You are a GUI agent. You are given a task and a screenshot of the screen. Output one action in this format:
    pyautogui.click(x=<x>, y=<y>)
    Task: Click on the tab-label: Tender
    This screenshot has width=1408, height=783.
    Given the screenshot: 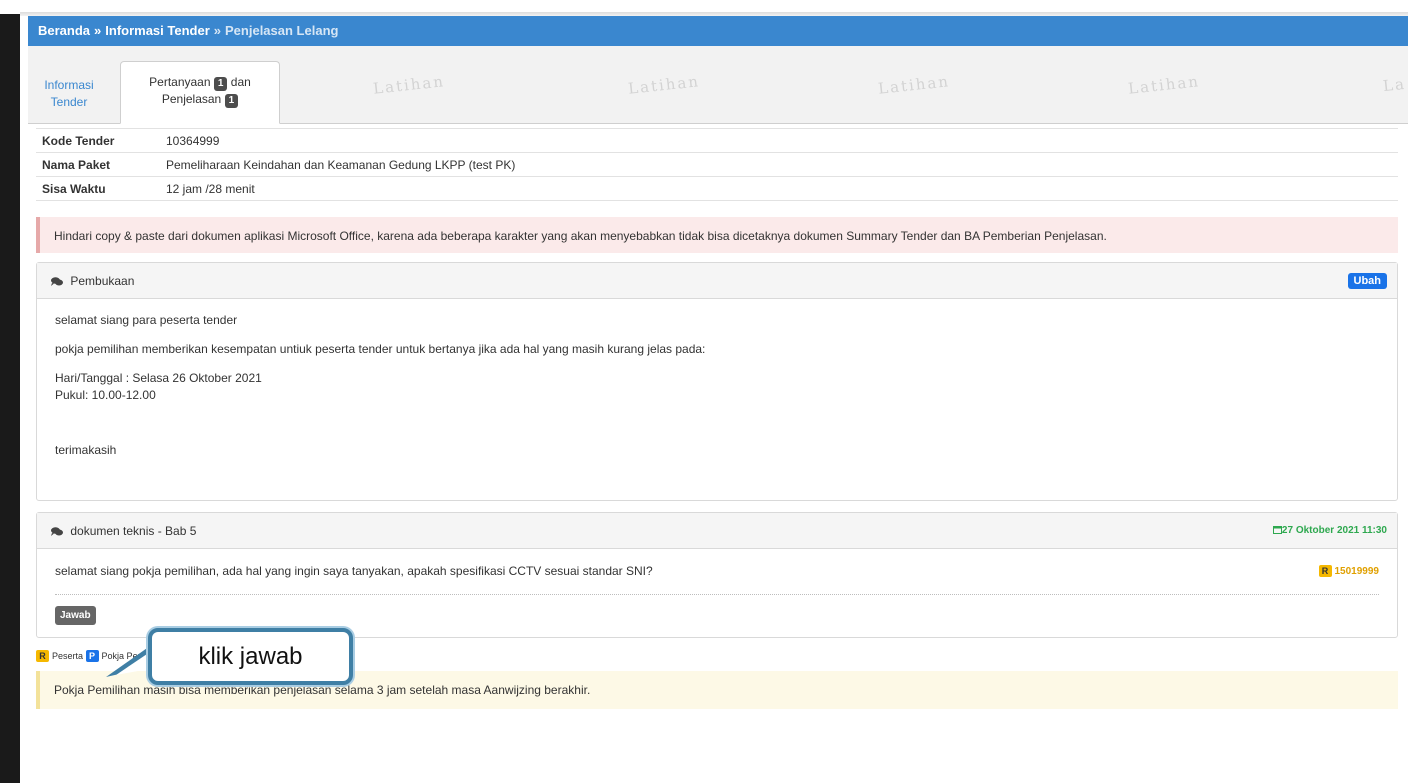 What is the action you would take?
    pyautogui.click(x=69, y=102)
    